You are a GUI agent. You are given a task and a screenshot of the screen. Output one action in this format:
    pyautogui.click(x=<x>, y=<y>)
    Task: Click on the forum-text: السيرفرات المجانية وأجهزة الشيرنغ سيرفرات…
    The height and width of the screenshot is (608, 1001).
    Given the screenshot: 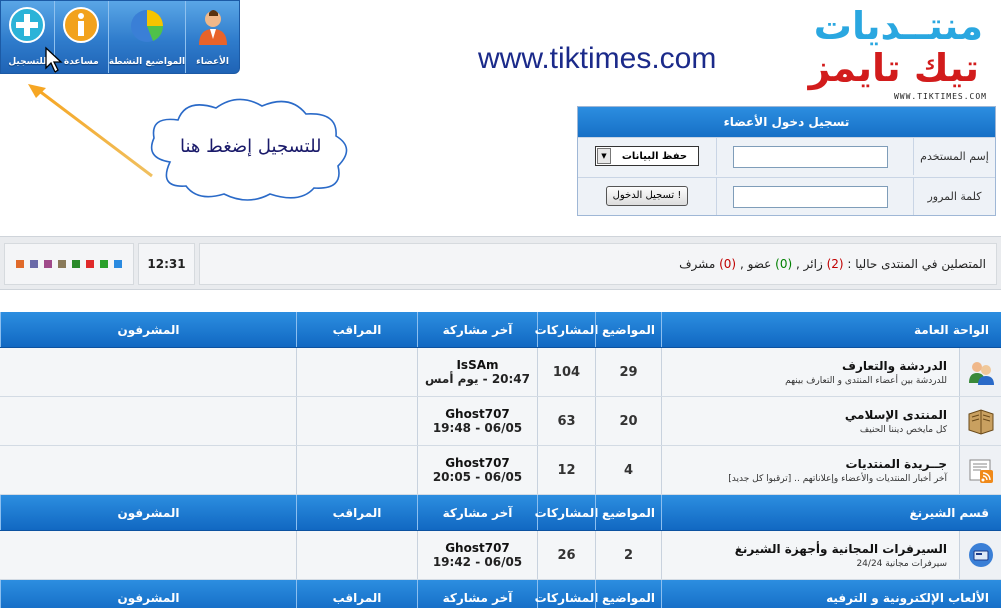 What is the action you would take?
    pyautogui.click(x=841, y=555)
    